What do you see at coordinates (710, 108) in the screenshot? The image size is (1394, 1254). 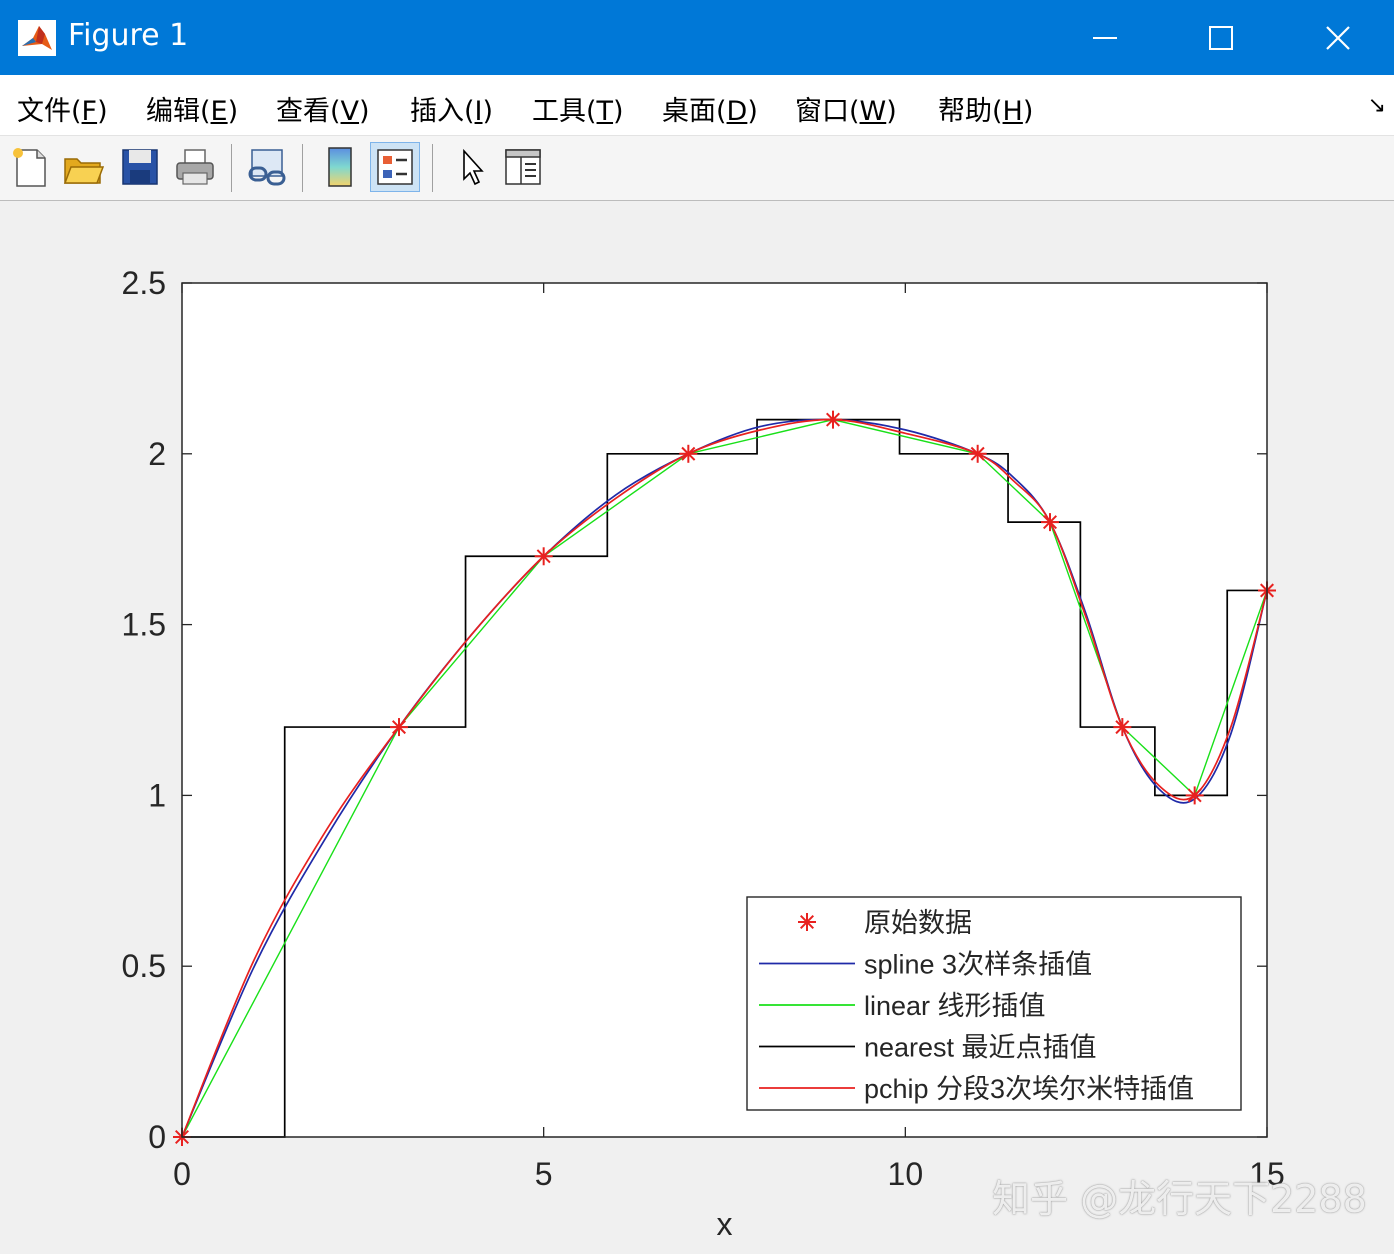 I see `menu-desktop: 桌面(D)` at bounding box center [710, 108].